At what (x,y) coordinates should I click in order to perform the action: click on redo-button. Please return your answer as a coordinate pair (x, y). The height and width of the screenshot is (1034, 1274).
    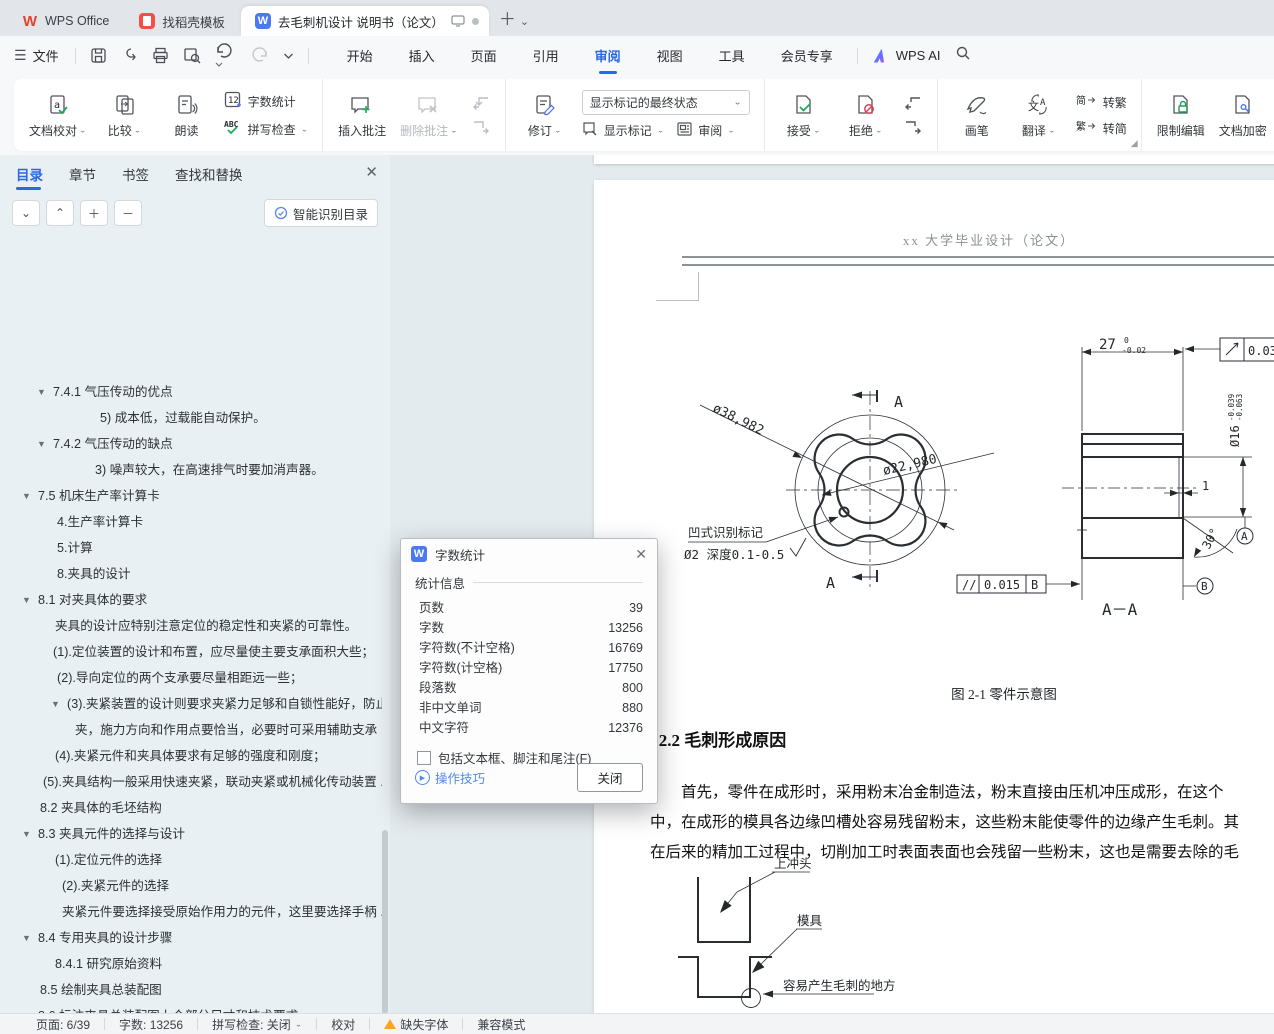
    Looking at the image, I should click on (260, 55).